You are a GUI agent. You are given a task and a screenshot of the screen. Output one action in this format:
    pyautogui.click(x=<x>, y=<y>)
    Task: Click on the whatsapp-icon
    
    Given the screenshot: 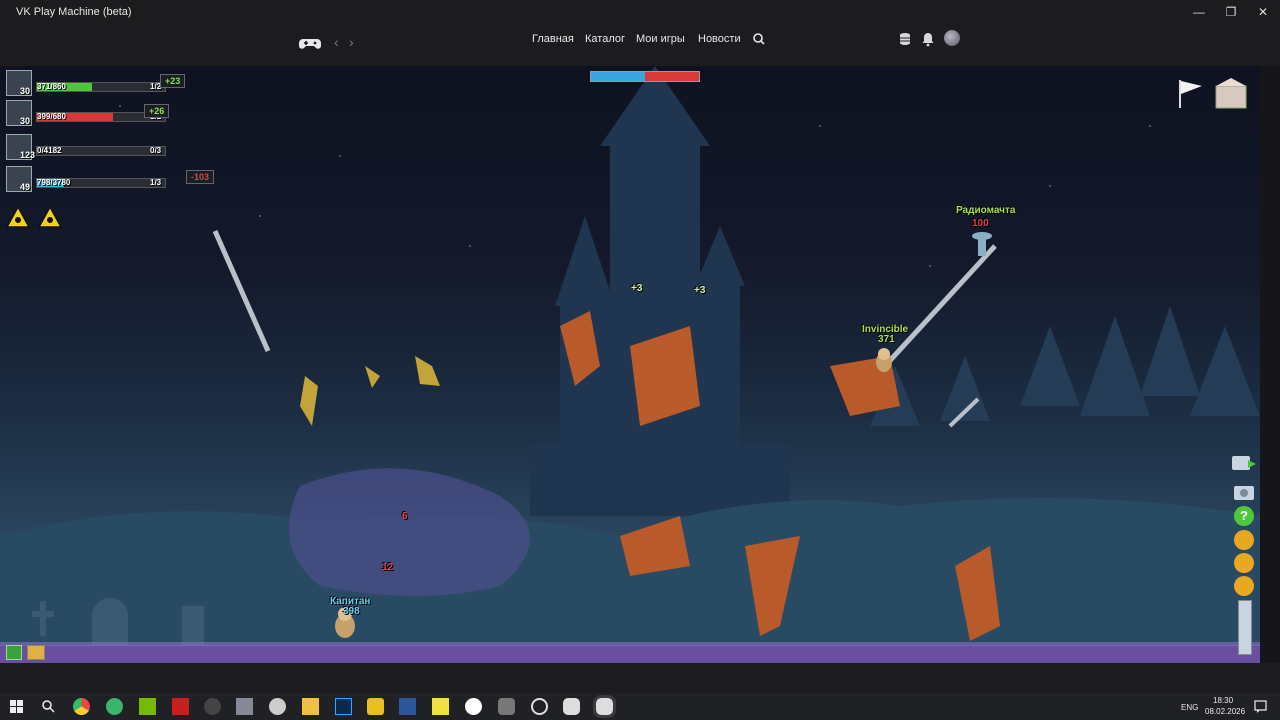 What is the action you would take?
    pyautogui.click(x=114, y=706)
    